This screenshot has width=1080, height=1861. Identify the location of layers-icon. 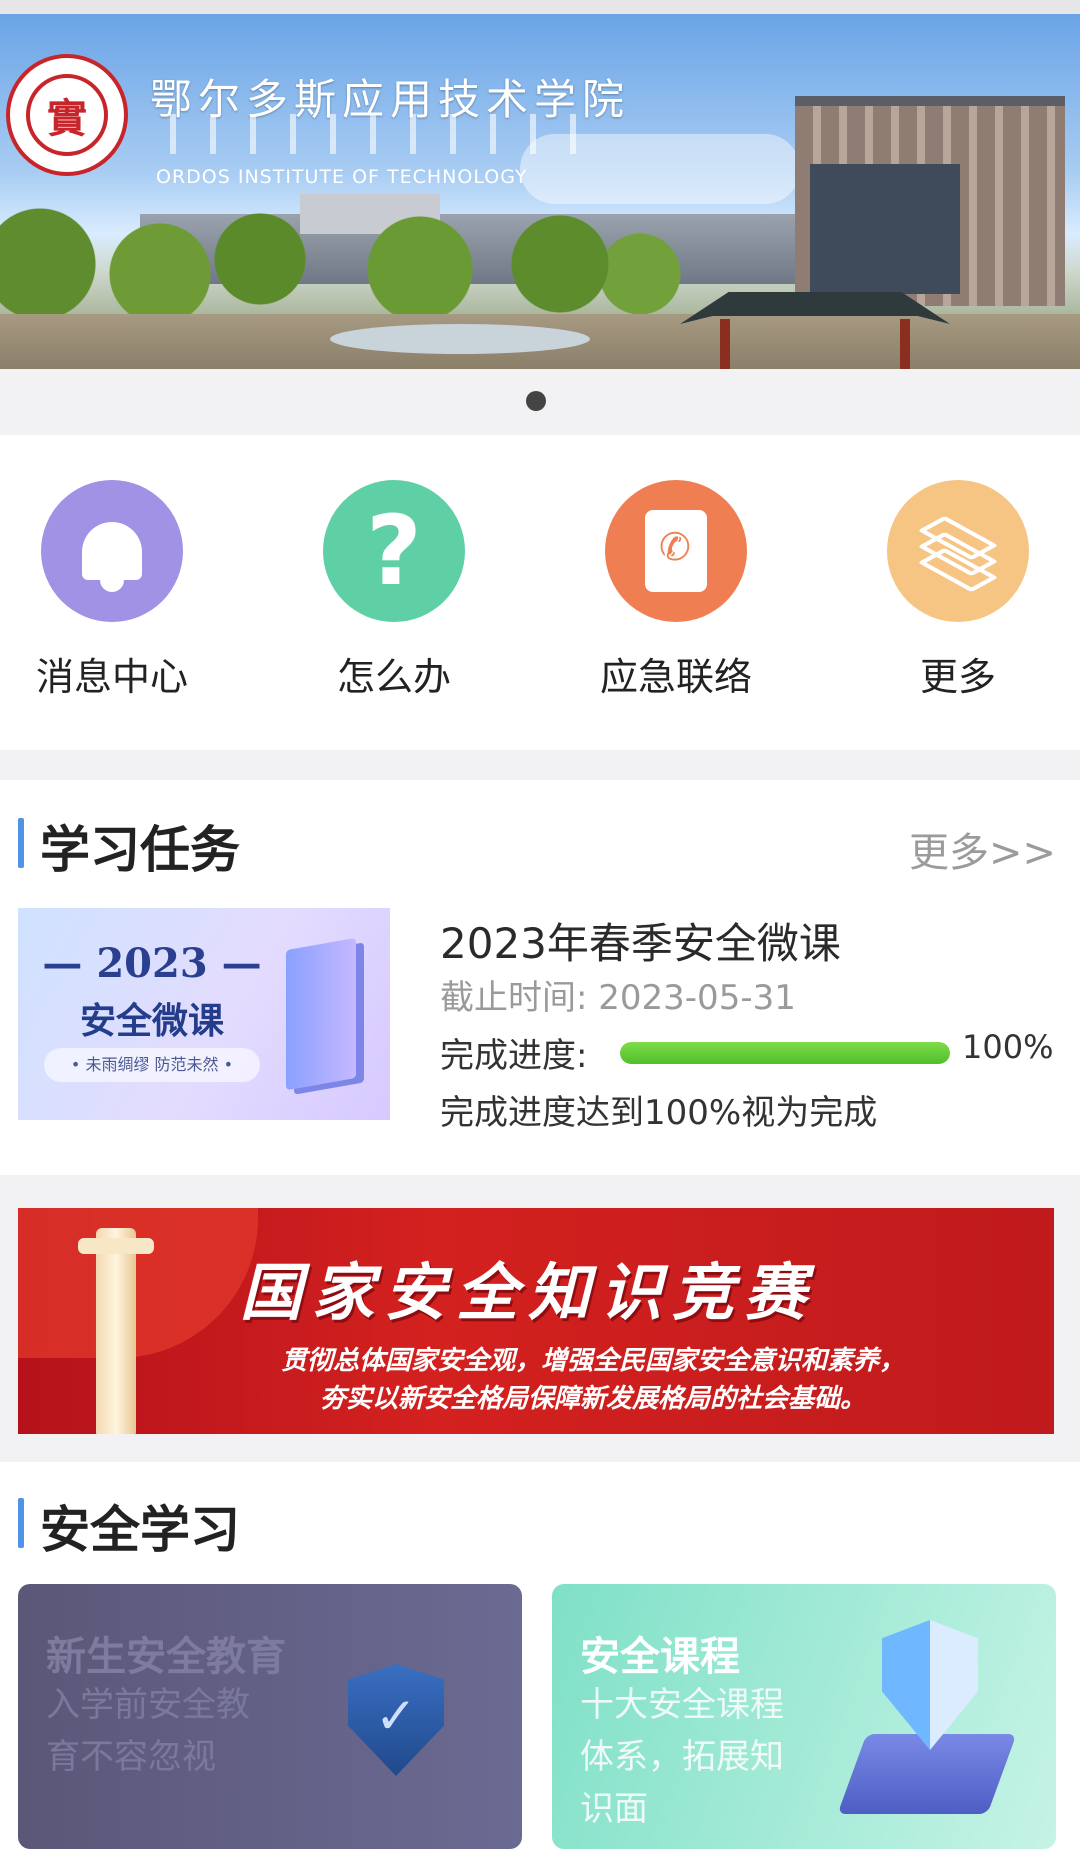
(958, 551).